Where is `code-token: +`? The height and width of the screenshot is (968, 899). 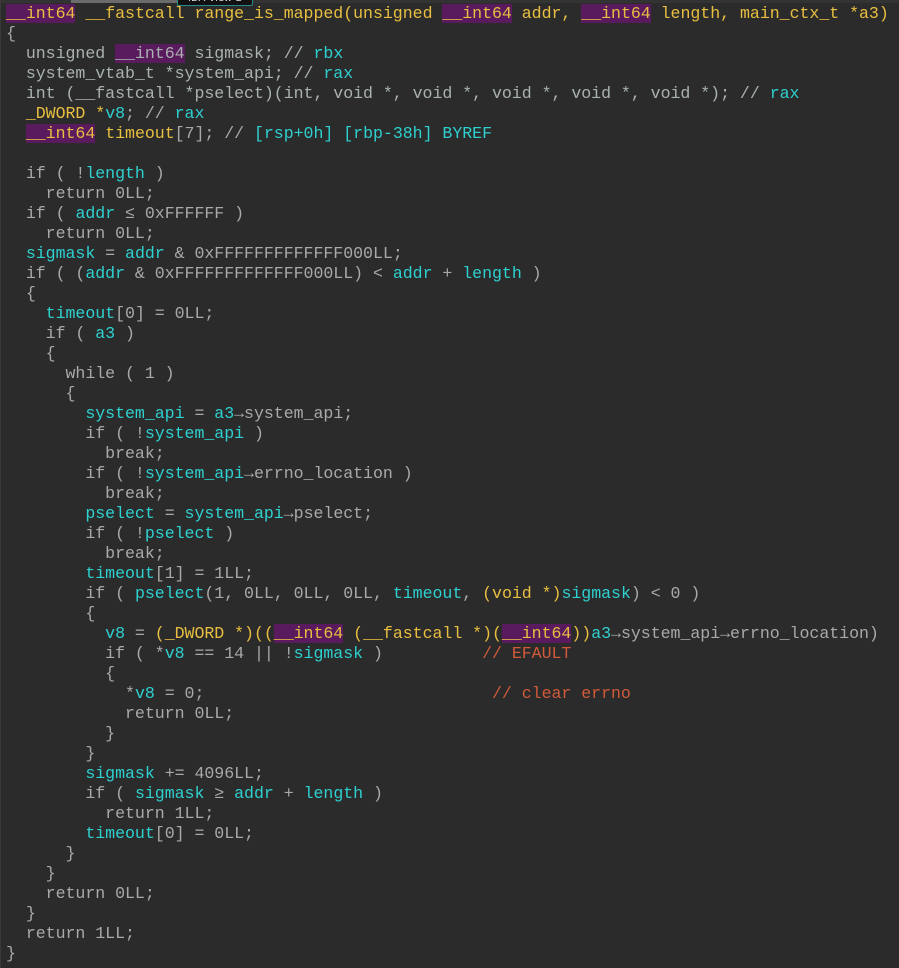 code-token: + is located at coordinates (447, 273).